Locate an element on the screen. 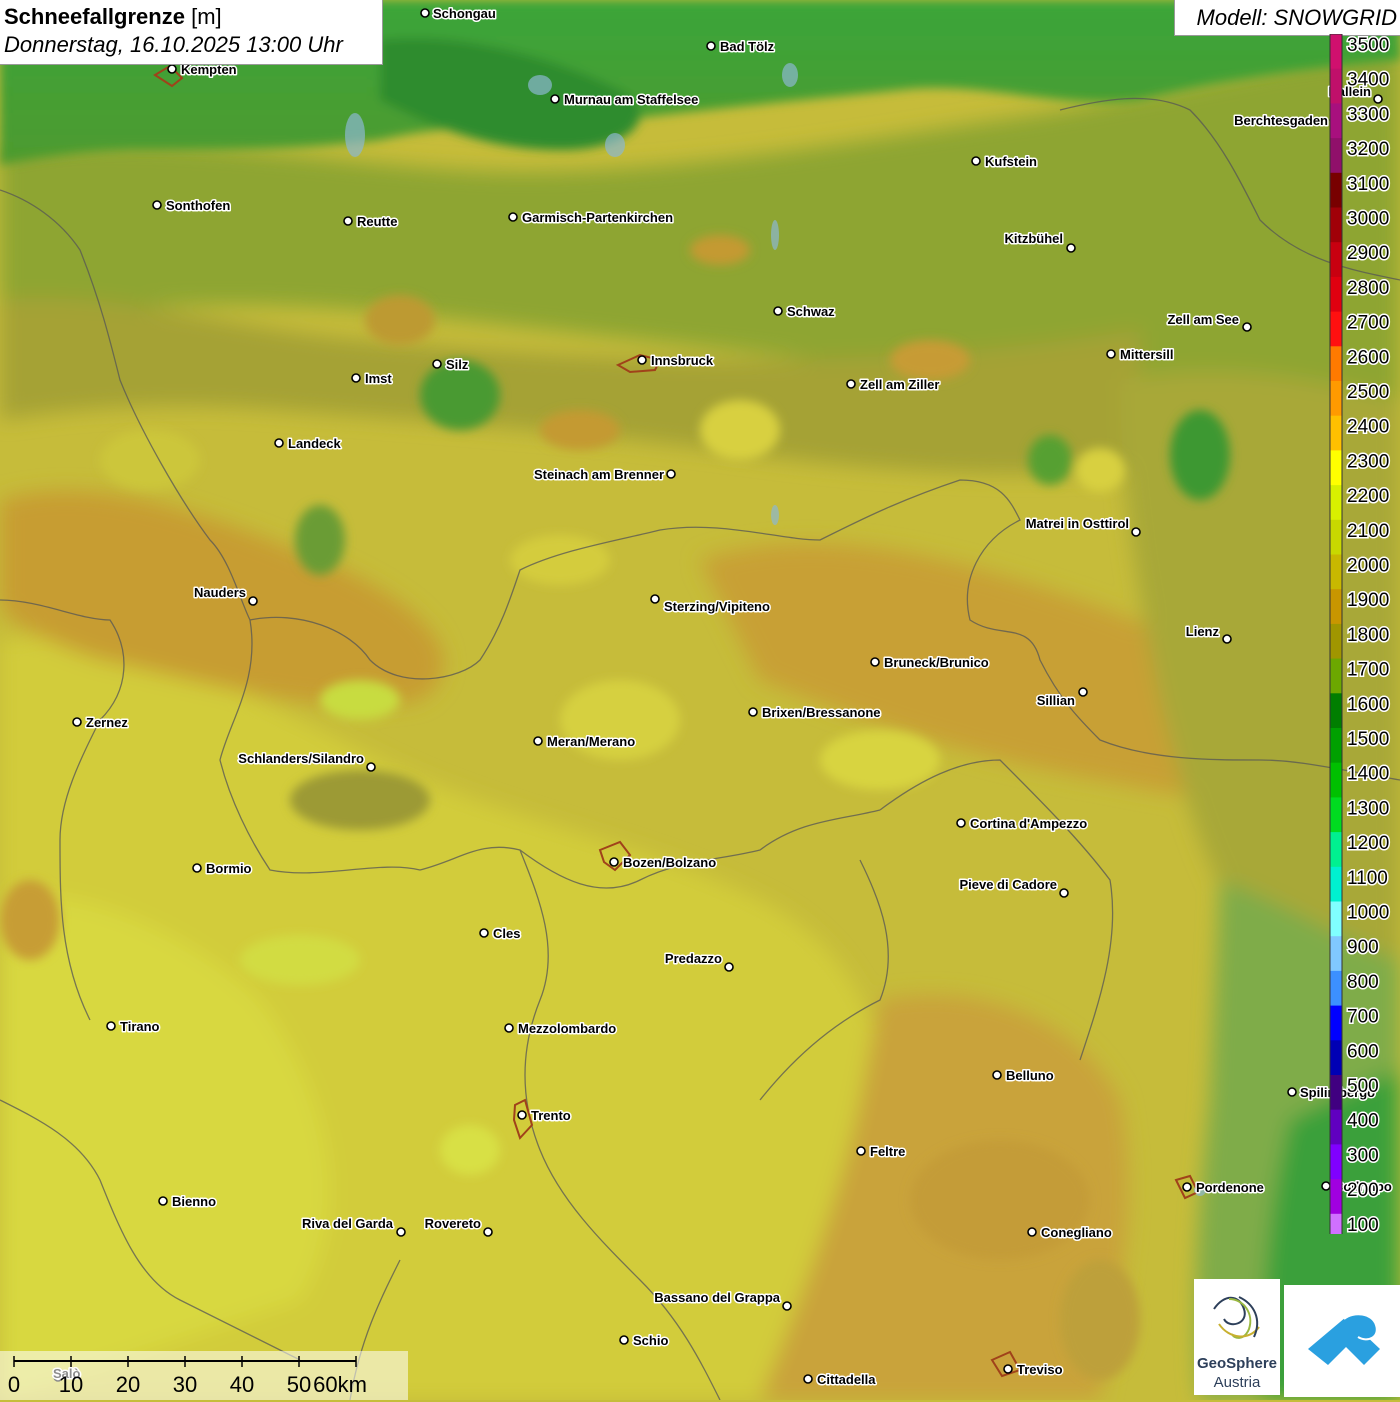 This screenshot has width=1400, height=1402. city-label: Tirano is located at coordinates (140, 1026).